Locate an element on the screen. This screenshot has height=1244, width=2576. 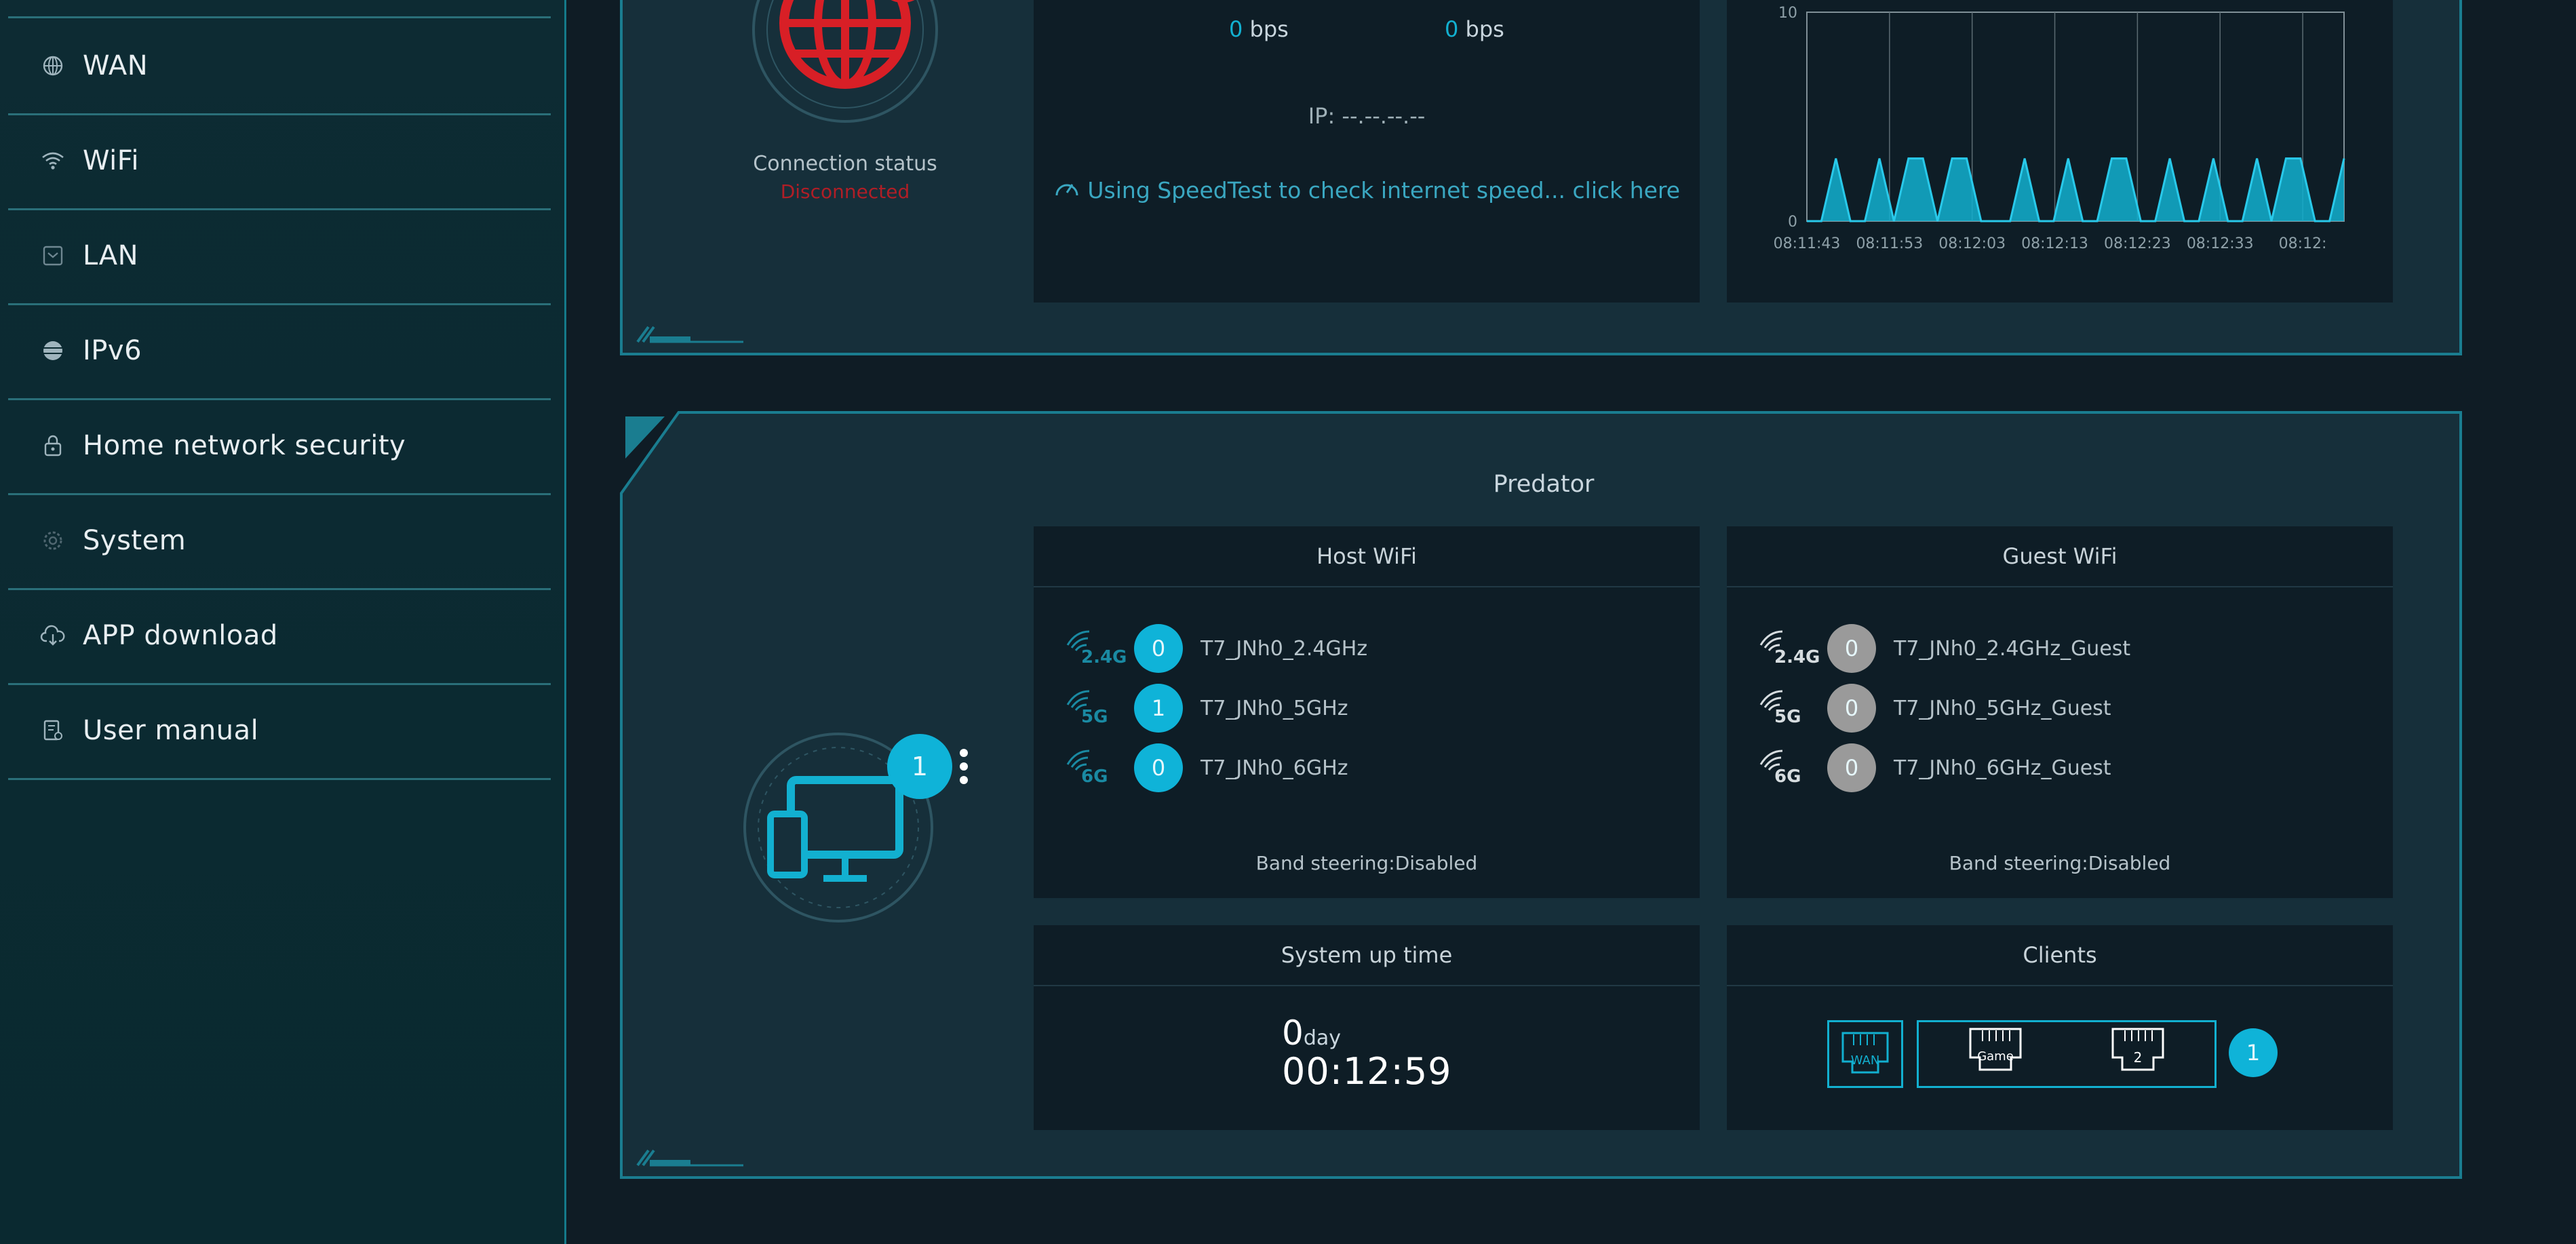
x-tick-label: 08:12:23 is located at coordinates (2137, 244).